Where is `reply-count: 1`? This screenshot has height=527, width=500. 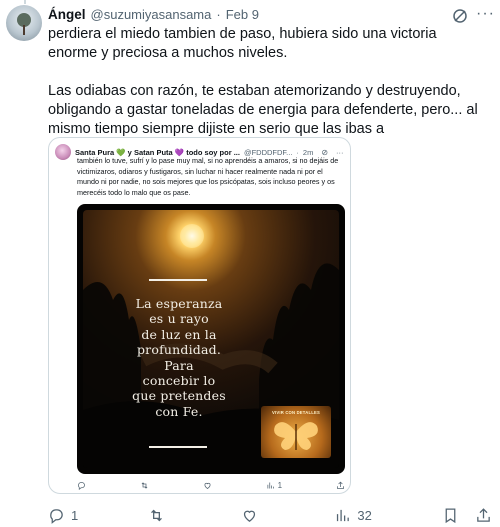
reply-count: 1 is located at coordinates (75, 515).